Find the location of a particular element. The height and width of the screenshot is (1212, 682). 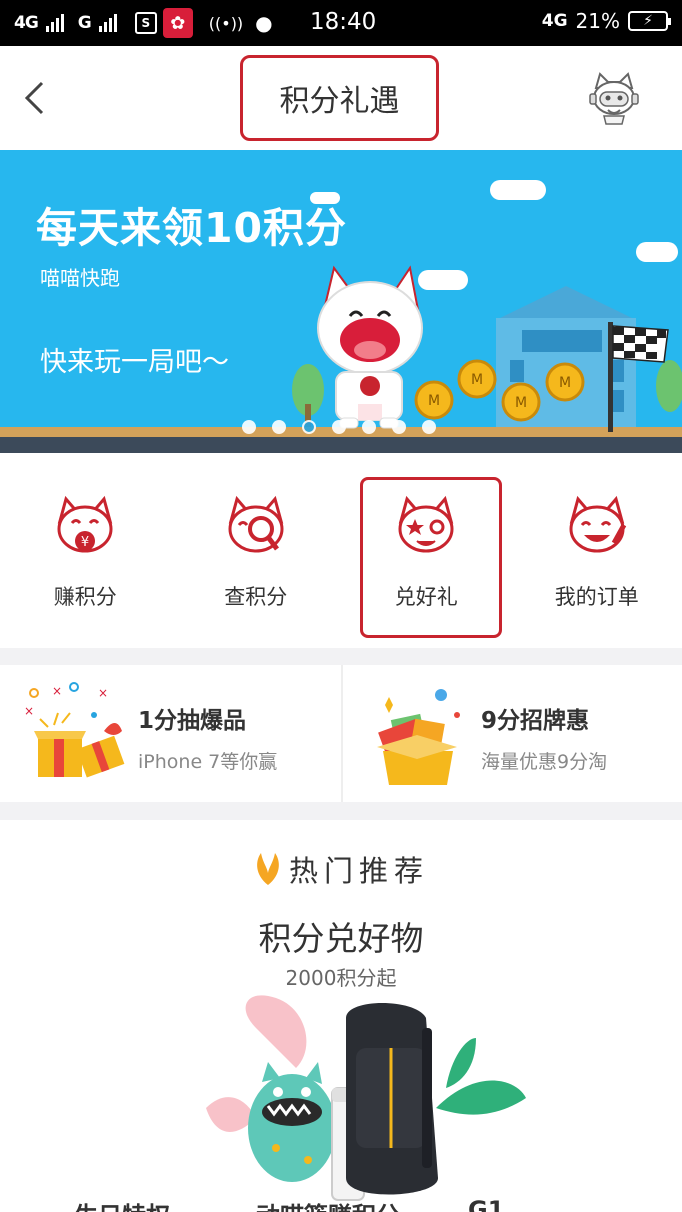

pagination-dot-active is located at coordinates (309, 427).